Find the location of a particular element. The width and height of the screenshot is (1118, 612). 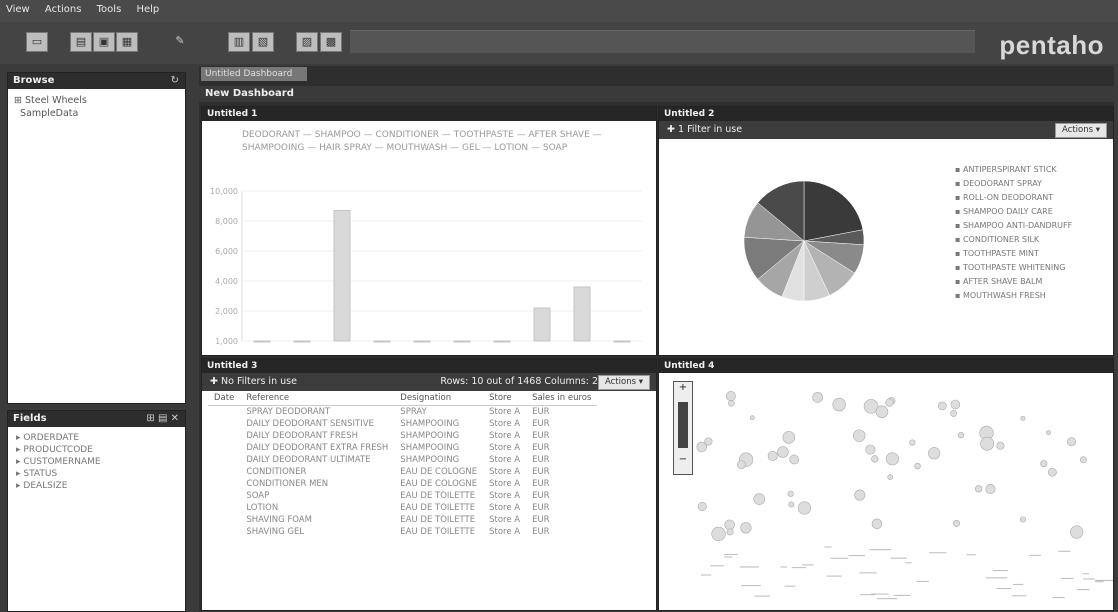

tree-item: ⊞ Steel Wheels is located at coordinates (96, 100).